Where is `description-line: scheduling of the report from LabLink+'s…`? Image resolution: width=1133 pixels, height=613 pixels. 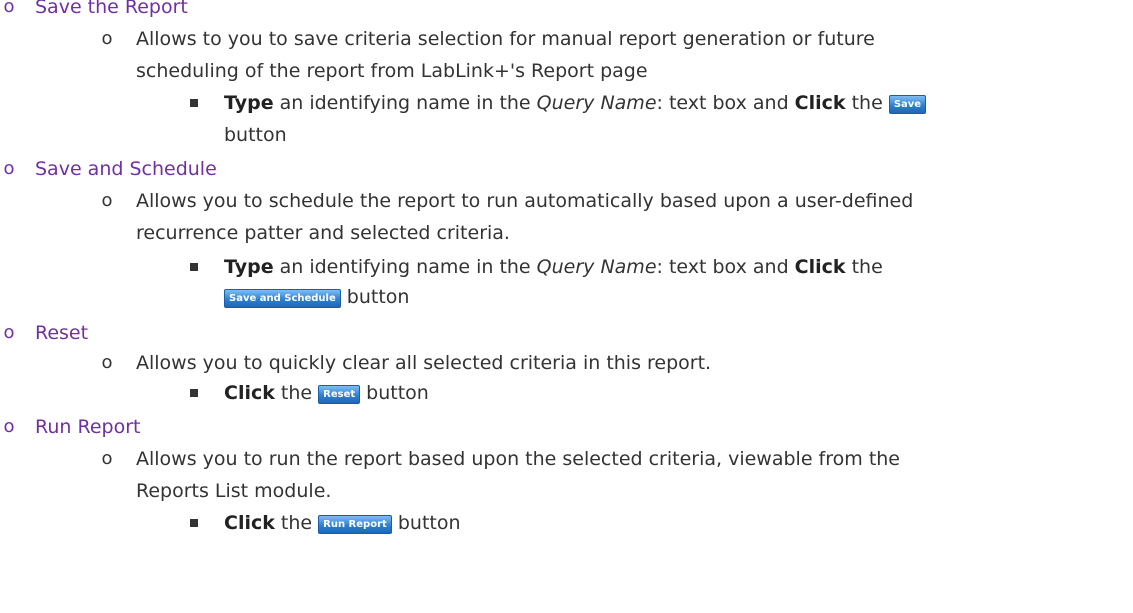 description-line: scheduling of the report from LabLink+'s… is located at coordinates (392, 71).